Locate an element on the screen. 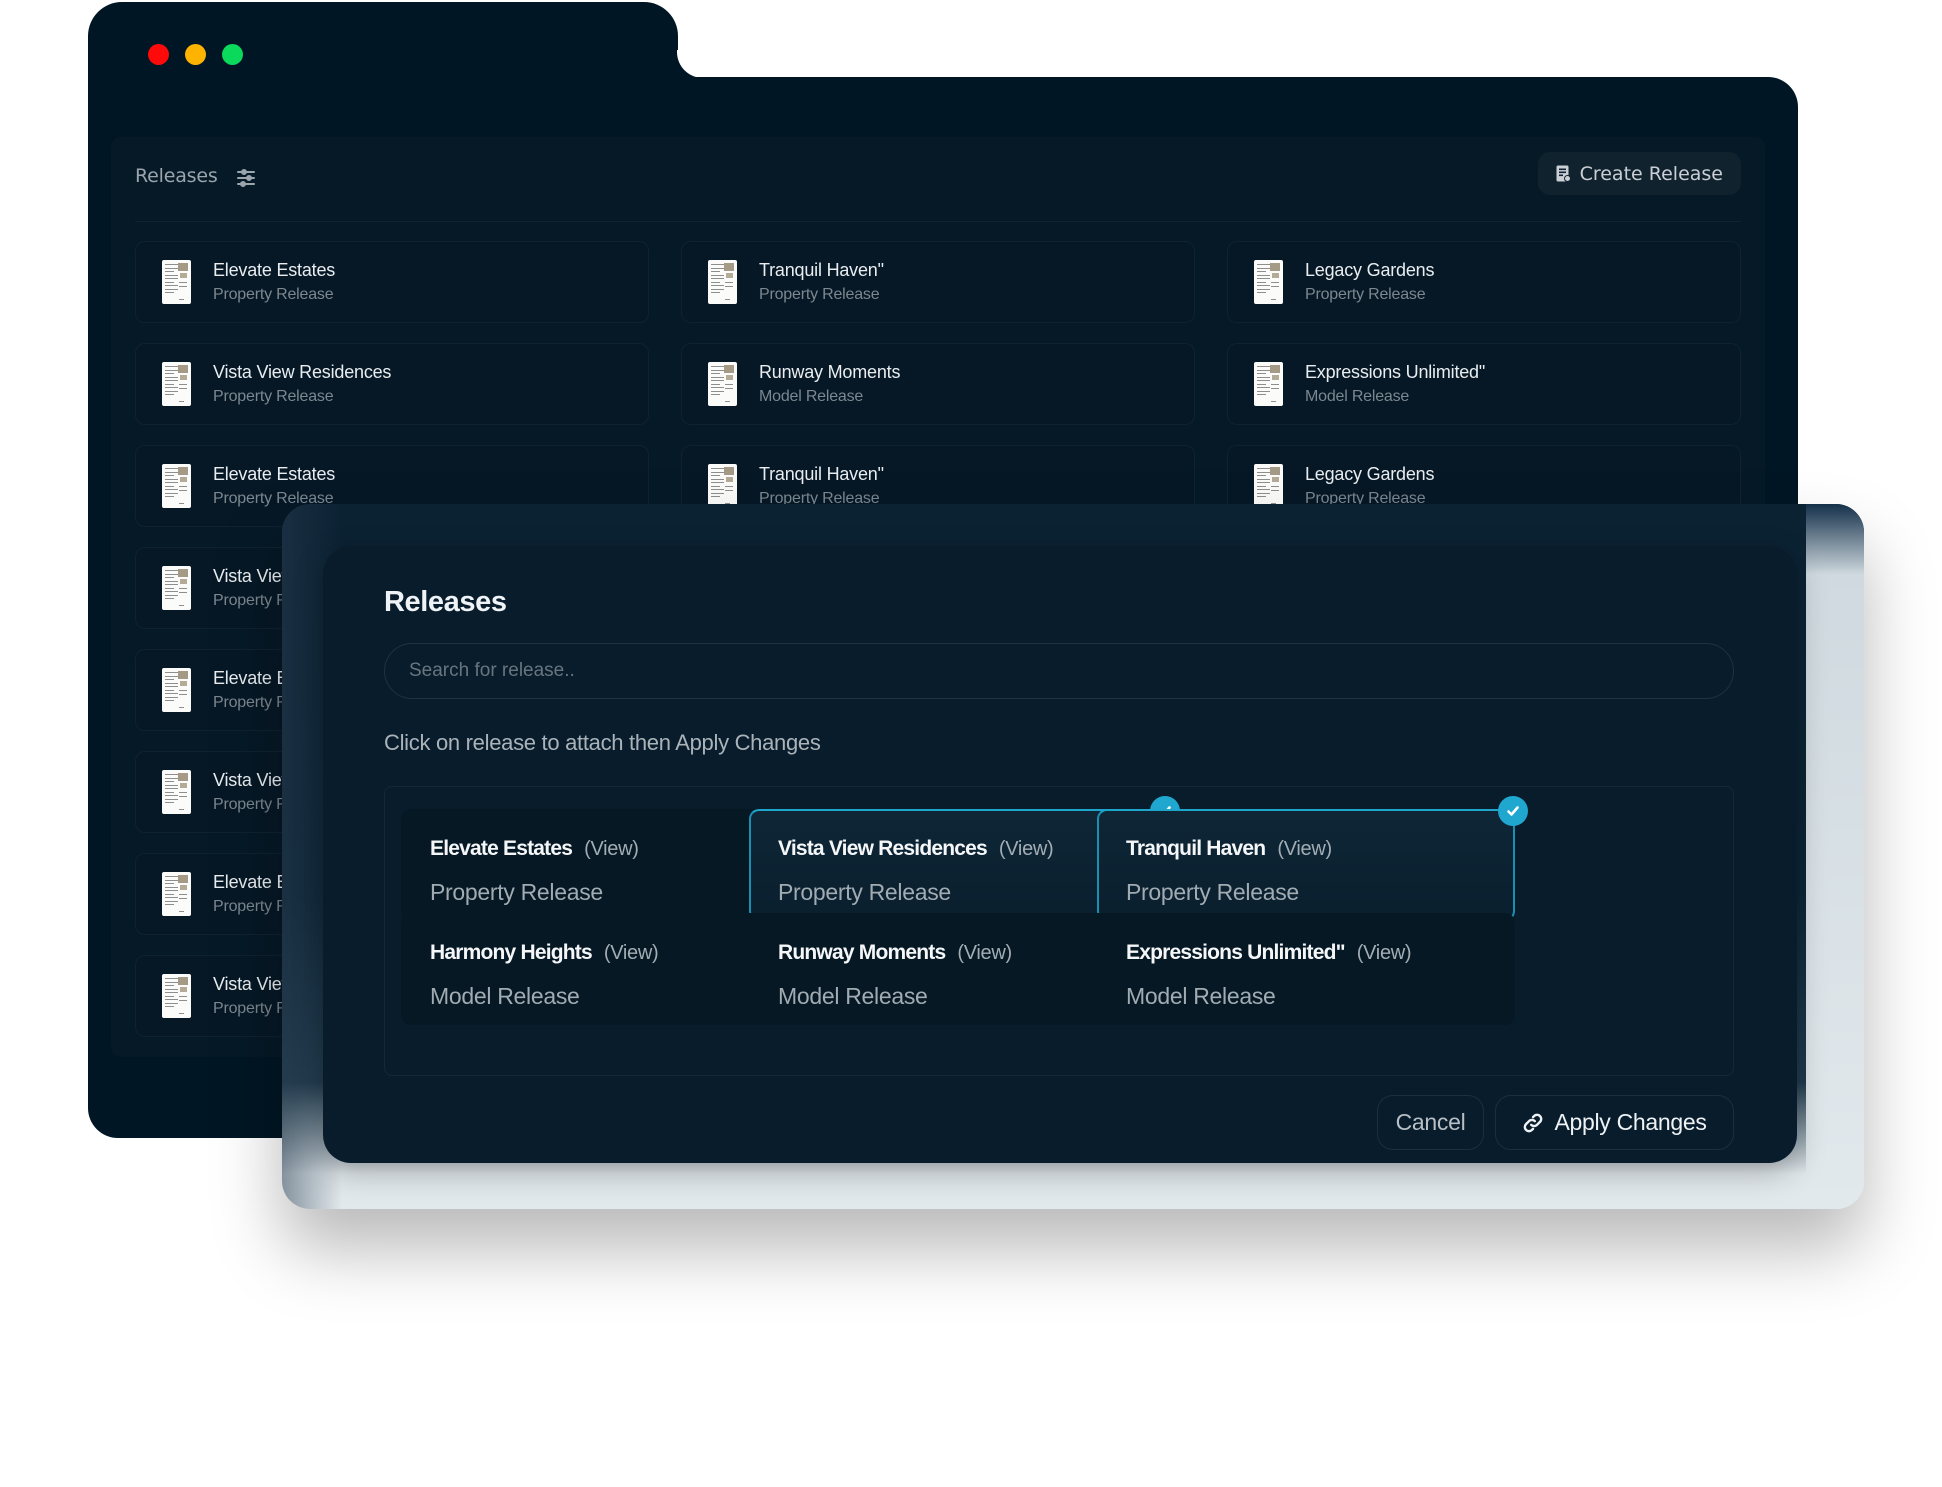 The image size is (1942, 1487). create-release-button: Create Release is located at coordinates (1639, 173).